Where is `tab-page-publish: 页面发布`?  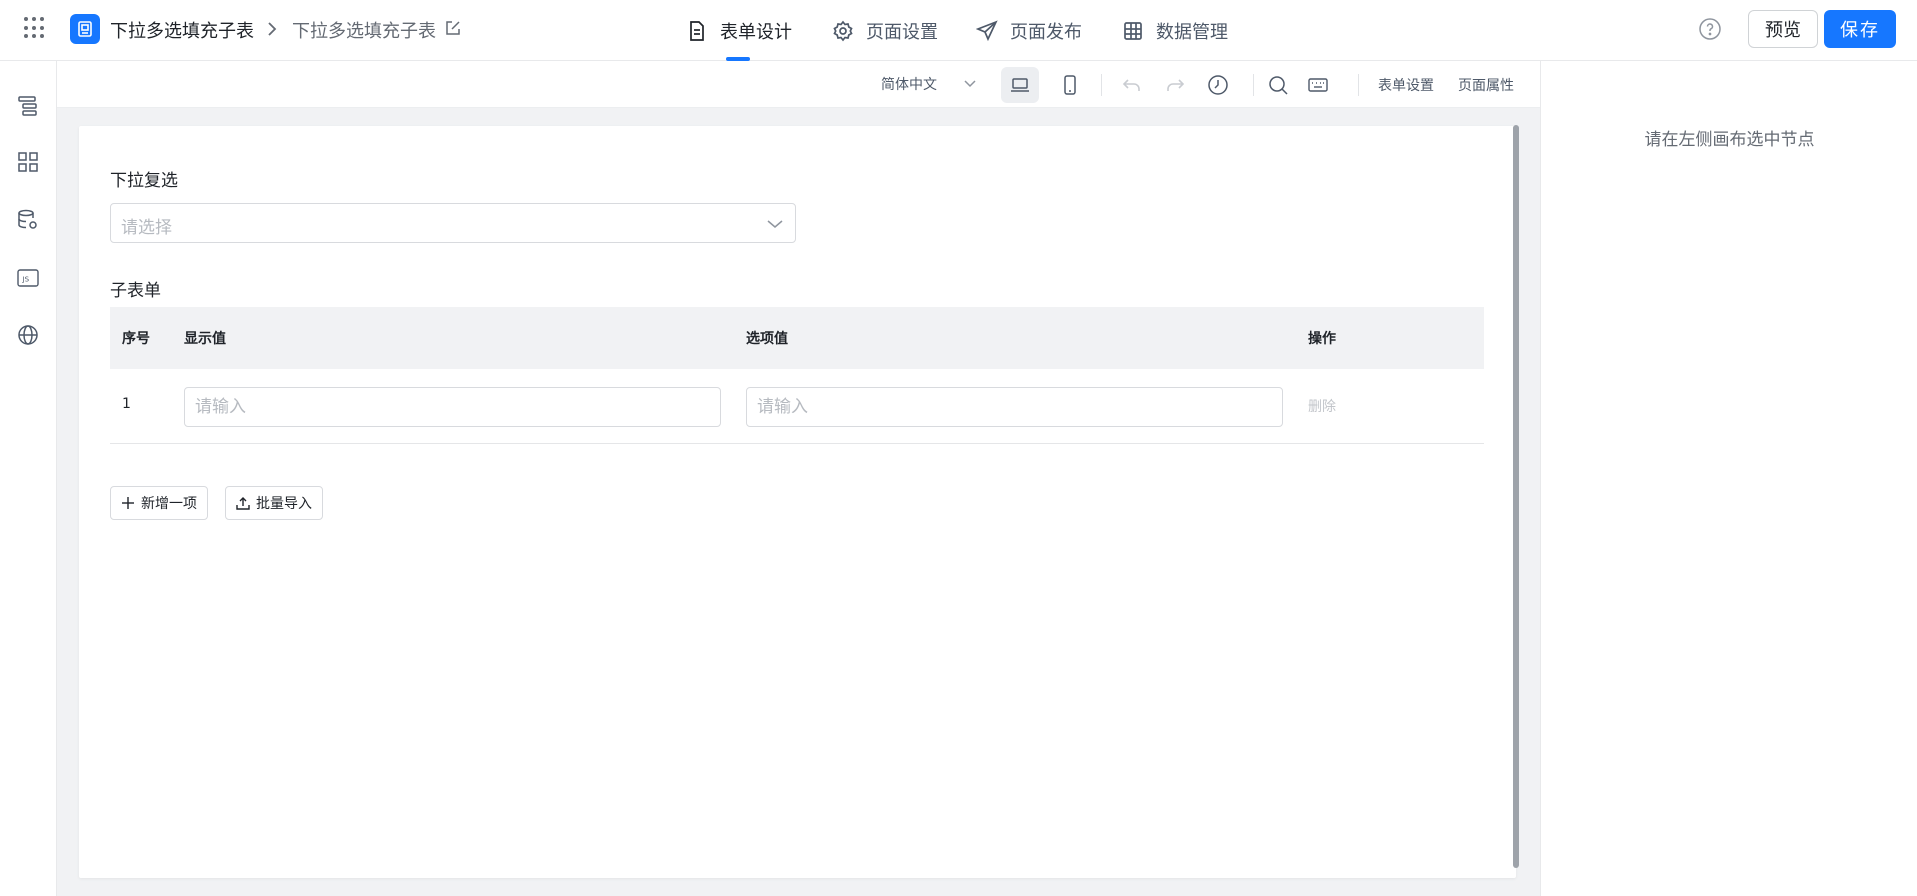 tab-page-publish: 页面发布 is located at coordinates (1029, 30).